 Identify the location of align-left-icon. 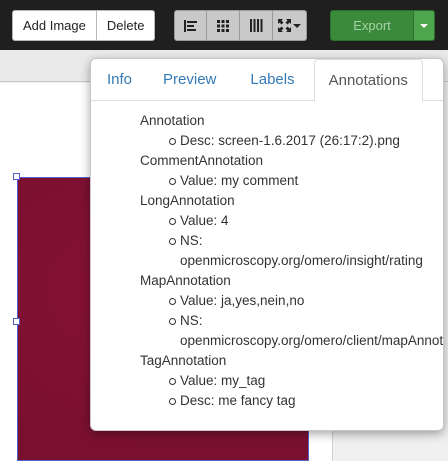
(190, 25).